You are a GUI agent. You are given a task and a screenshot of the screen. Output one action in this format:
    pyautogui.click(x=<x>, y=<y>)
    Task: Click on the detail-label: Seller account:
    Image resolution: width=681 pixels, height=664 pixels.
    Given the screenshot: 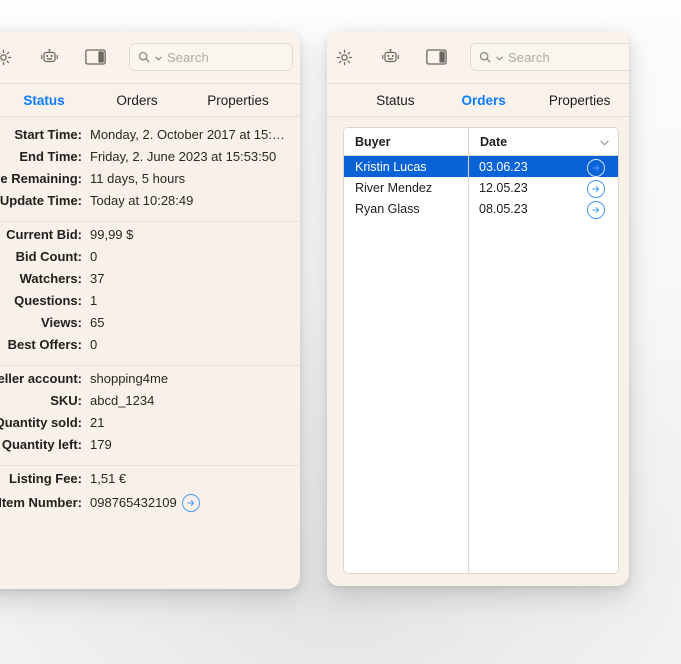 What is the action you would take?
    pyautogui.click(x=41, y=378)
    